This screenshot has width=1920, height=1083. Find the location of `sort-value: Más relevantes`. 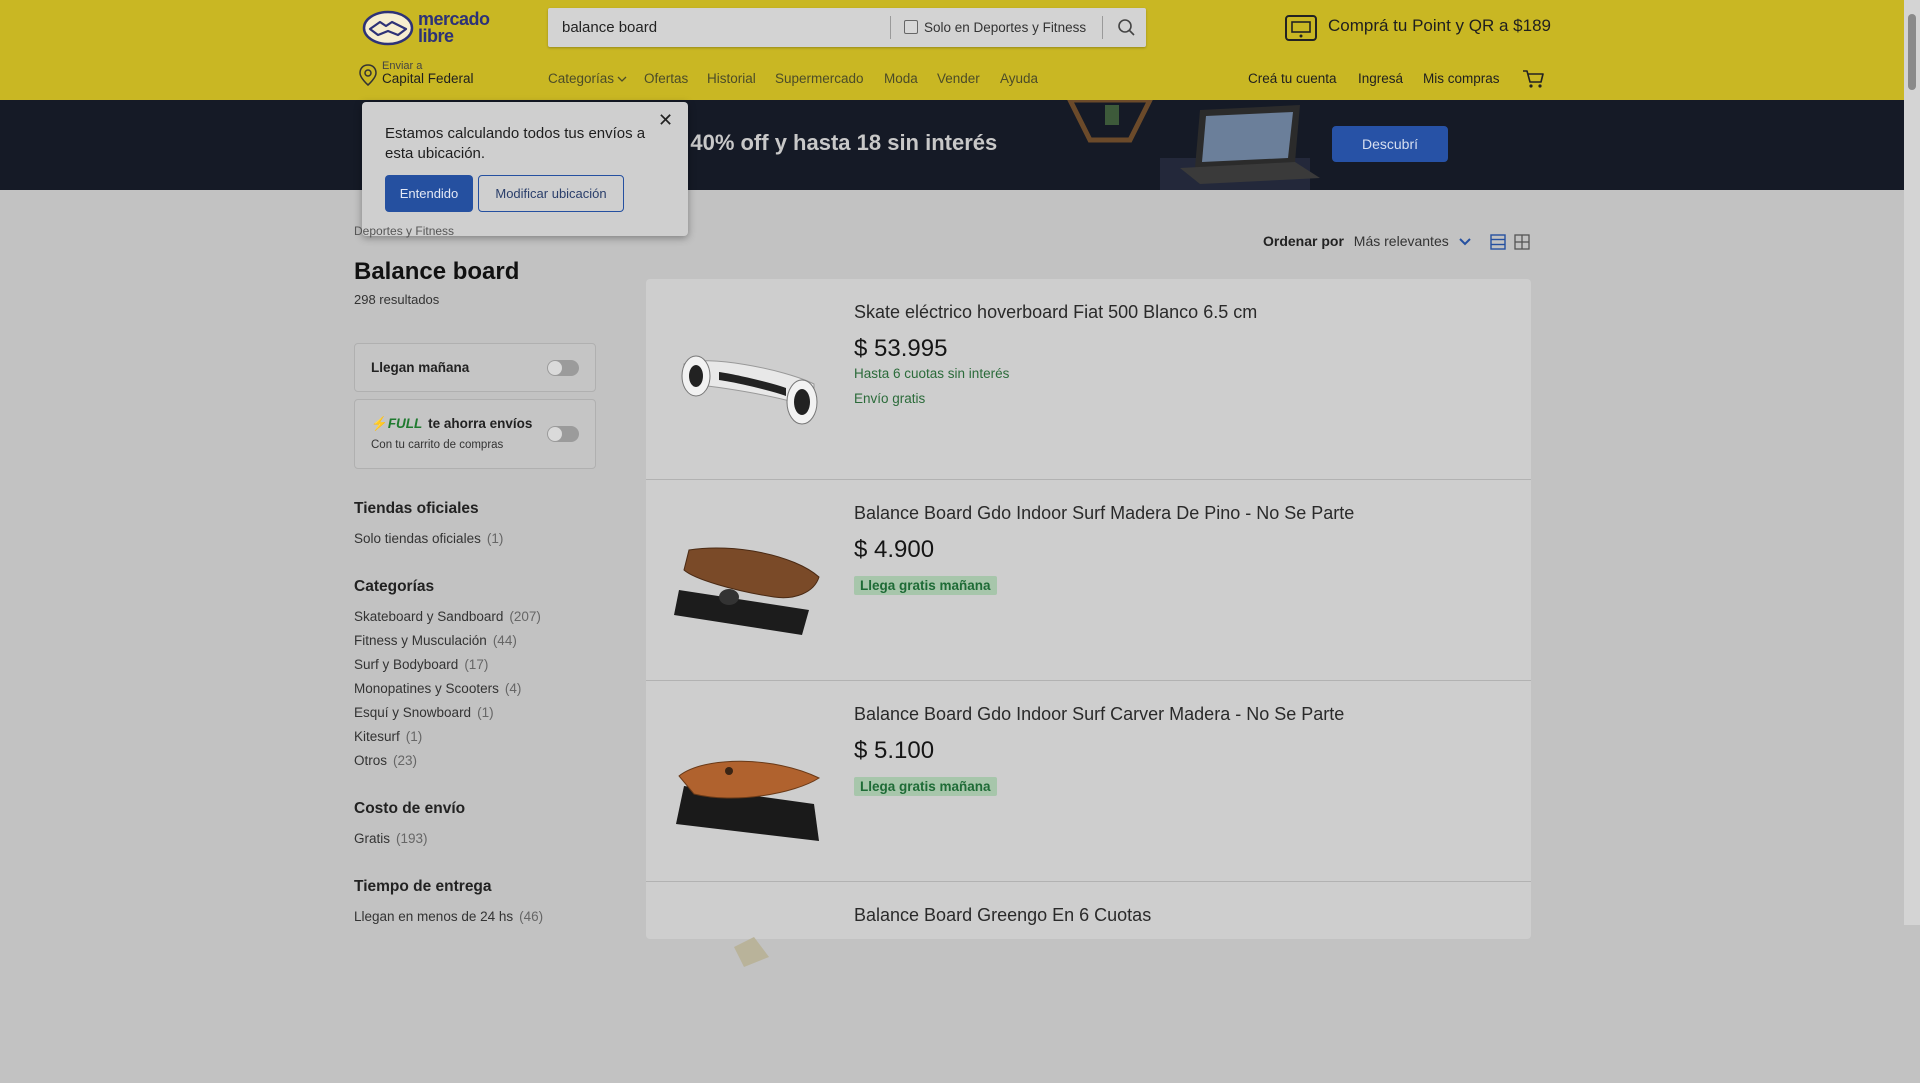

sort-value: Más relevantes is located at coordinates (1401, 241).